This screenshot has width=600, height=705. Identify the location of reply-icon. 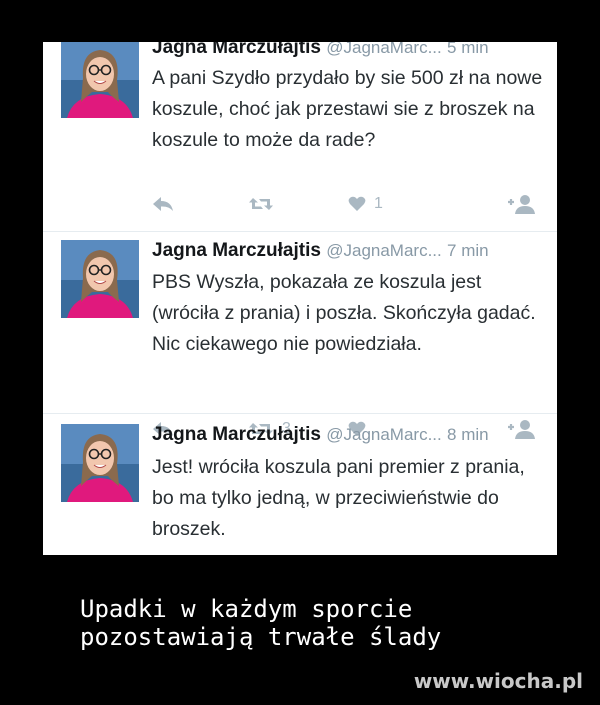
(163, 204).